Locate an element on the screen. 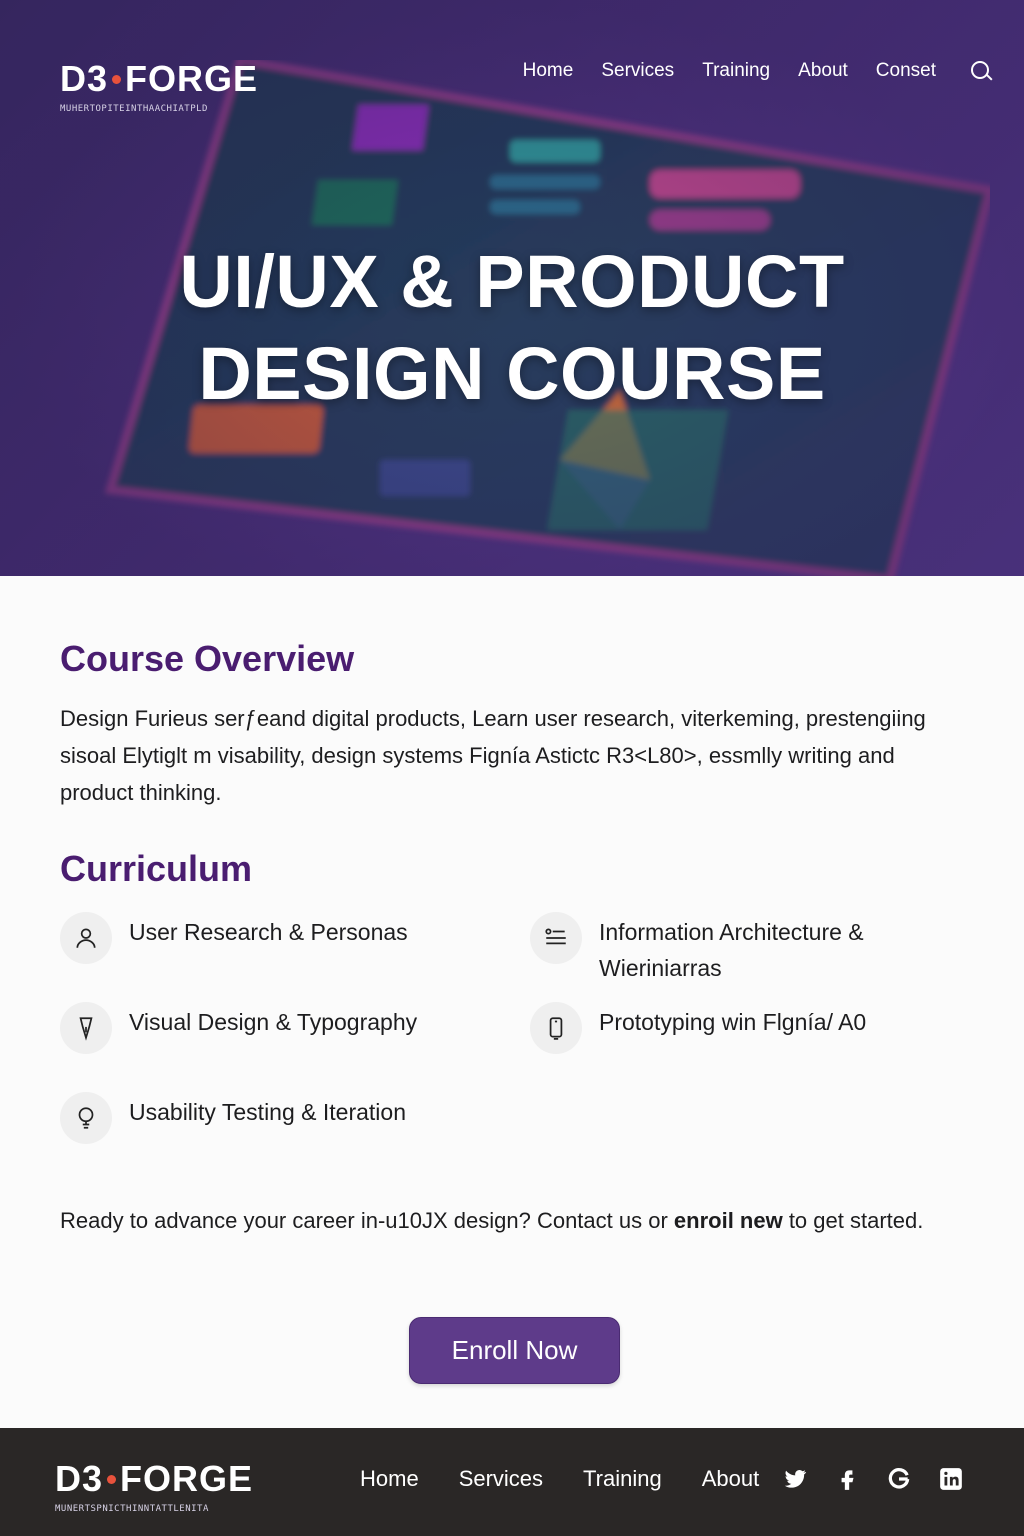  footer-logo-text-right: FORGE is located at coordinates (187, 1478).